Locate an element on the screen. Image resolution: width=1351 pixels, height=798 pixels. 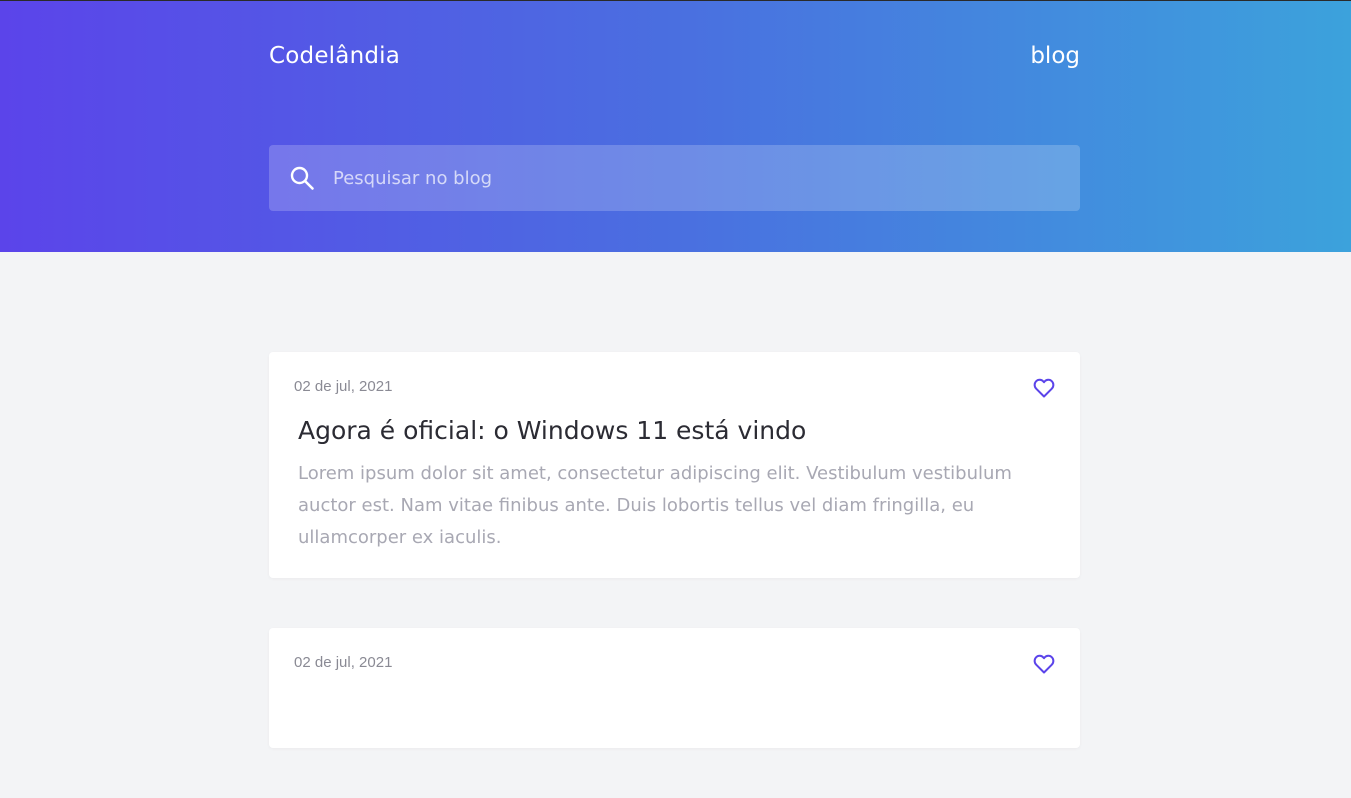
post-title: Agora é oficial: o Windows 11 está vindo is located at coordinates (552, 430).